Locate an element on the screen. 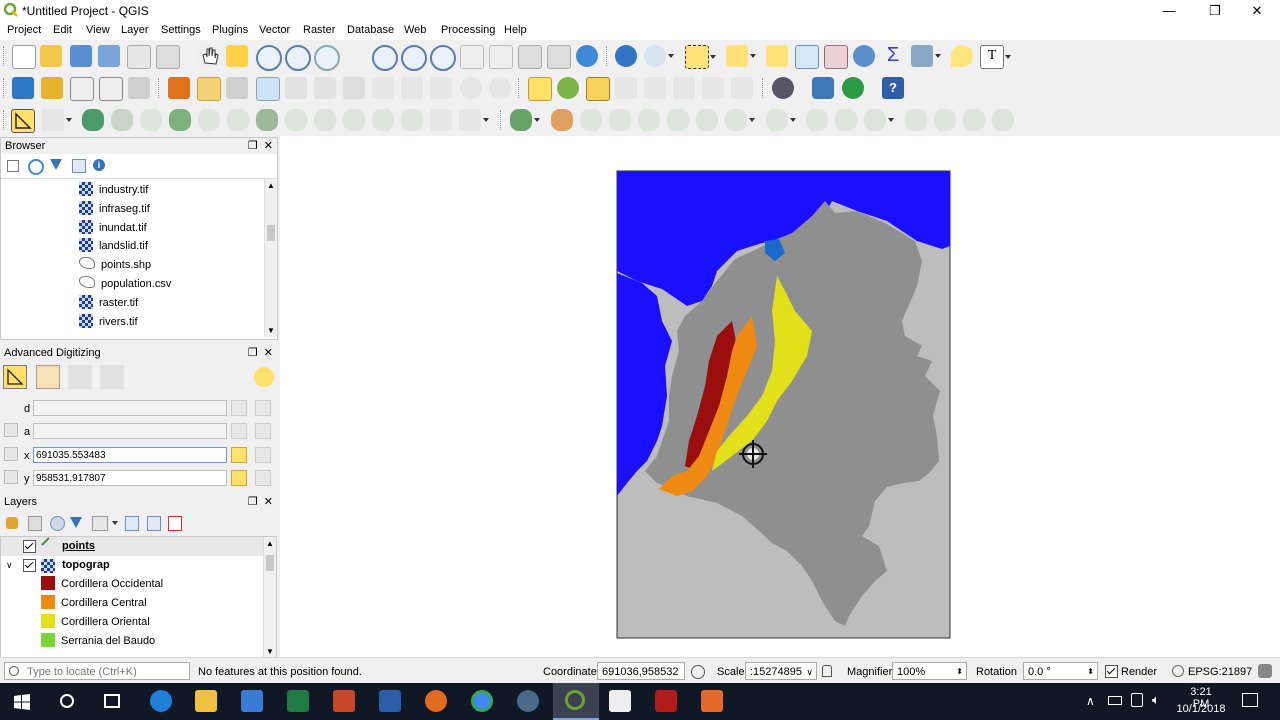 The width and height of the screenshot is (1280, 720). store-icon is located at coordinates (252, 701).